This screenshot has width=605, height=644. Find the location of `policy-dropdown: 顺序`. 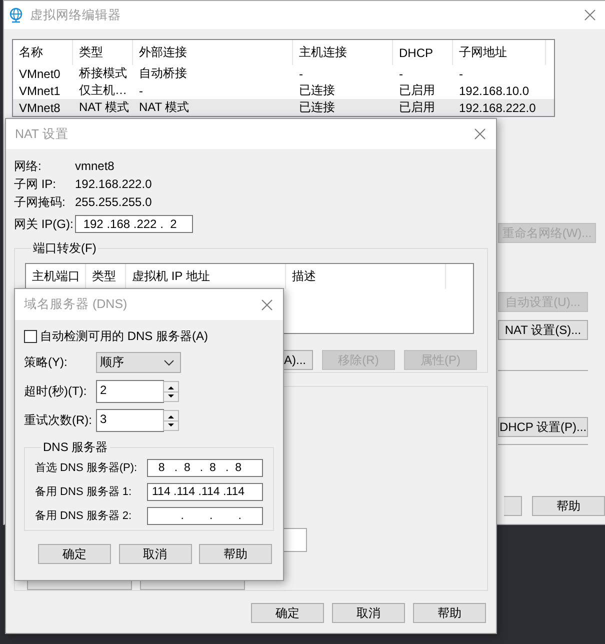

policy-dropdown: 顺序 is located at coordinates (138, 362).